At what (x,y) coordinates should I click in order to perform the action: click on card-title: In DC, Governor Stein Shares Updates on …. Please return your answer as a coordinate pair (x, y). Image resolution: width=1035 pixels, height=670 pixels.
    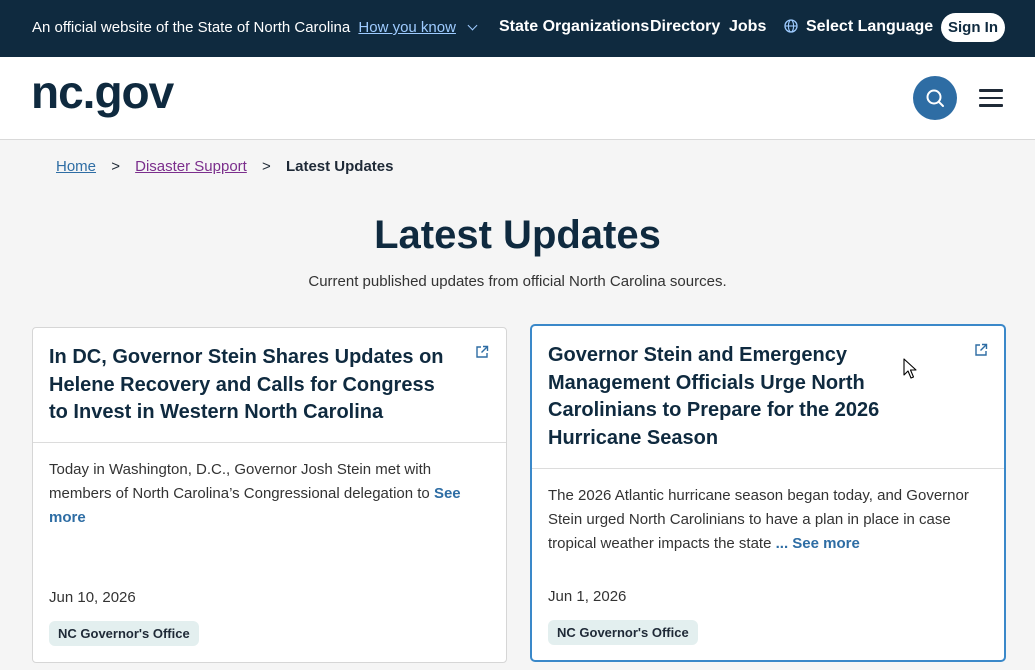
    Looking at the image, I should click on (249, 385).